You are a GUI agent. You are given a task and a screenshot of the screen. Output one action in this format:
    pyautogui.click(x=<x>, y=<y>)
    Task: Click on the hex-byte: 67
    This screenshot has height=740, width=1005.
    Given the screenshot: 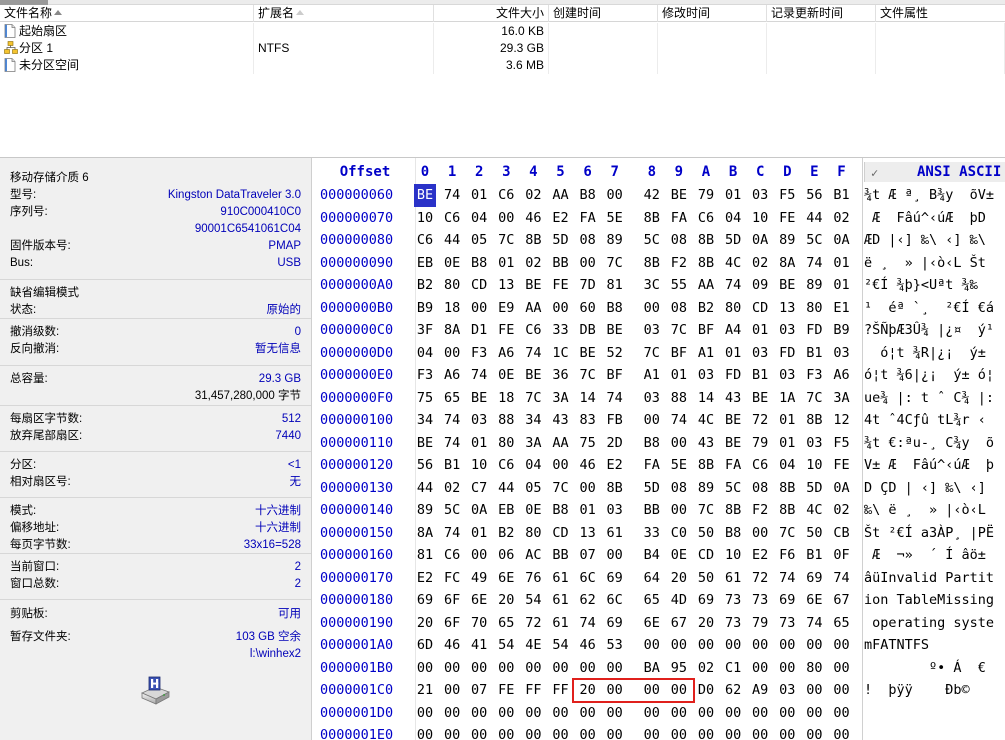 What is the action you would take?
    pyautogui.click(x=679, y=623)
    